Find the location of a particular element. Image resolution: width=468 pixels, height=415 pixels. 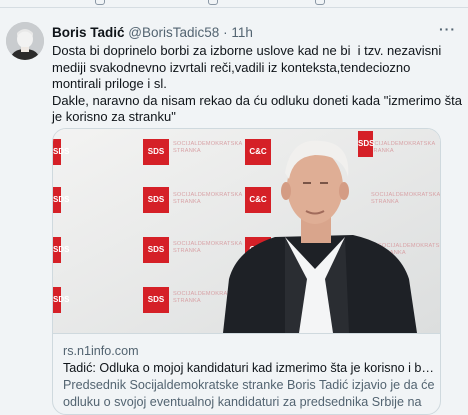

like-icon is located at coordinates (320, 2).